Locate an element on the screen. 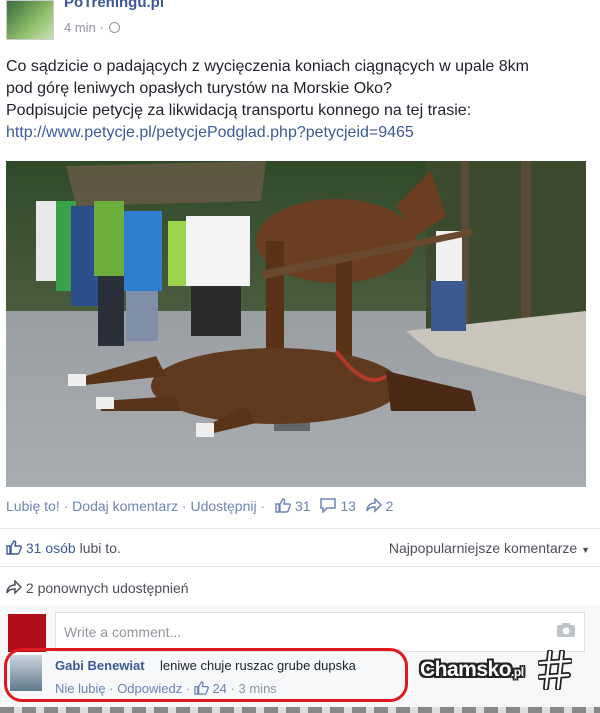  globe-icon is located at coordinates (115, 27).